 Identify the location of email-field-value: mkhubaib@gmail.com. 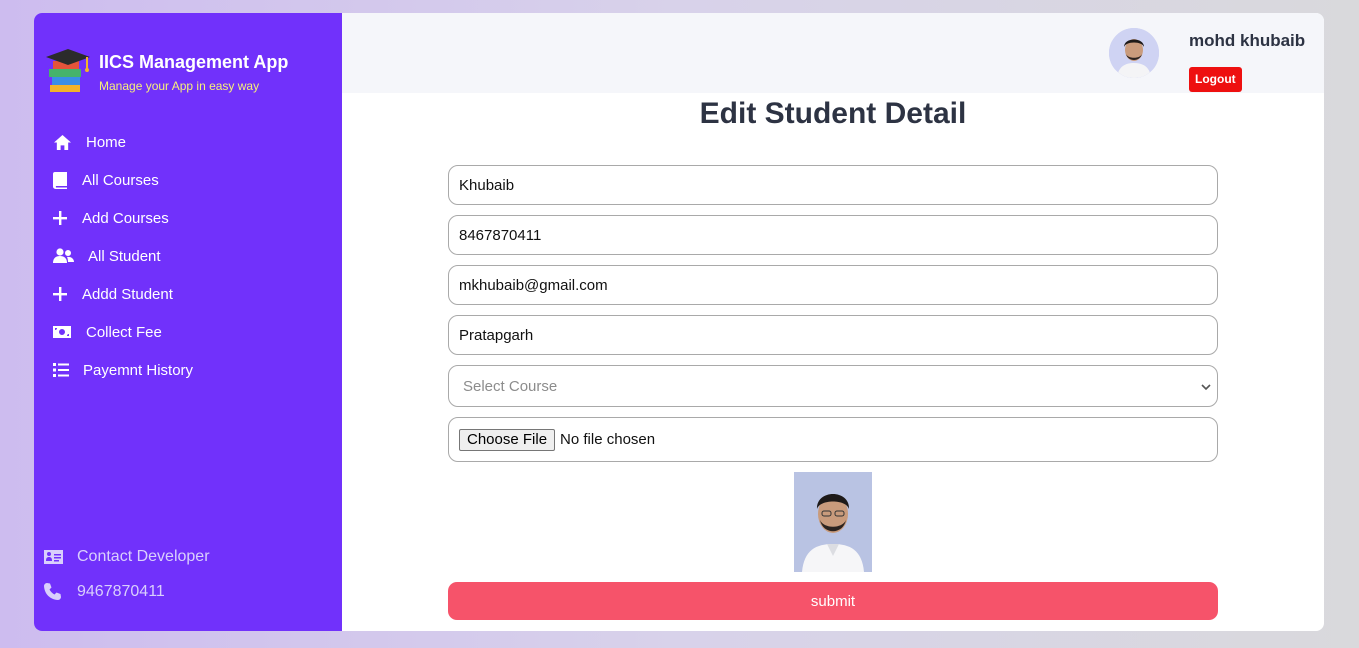
(533, 285).